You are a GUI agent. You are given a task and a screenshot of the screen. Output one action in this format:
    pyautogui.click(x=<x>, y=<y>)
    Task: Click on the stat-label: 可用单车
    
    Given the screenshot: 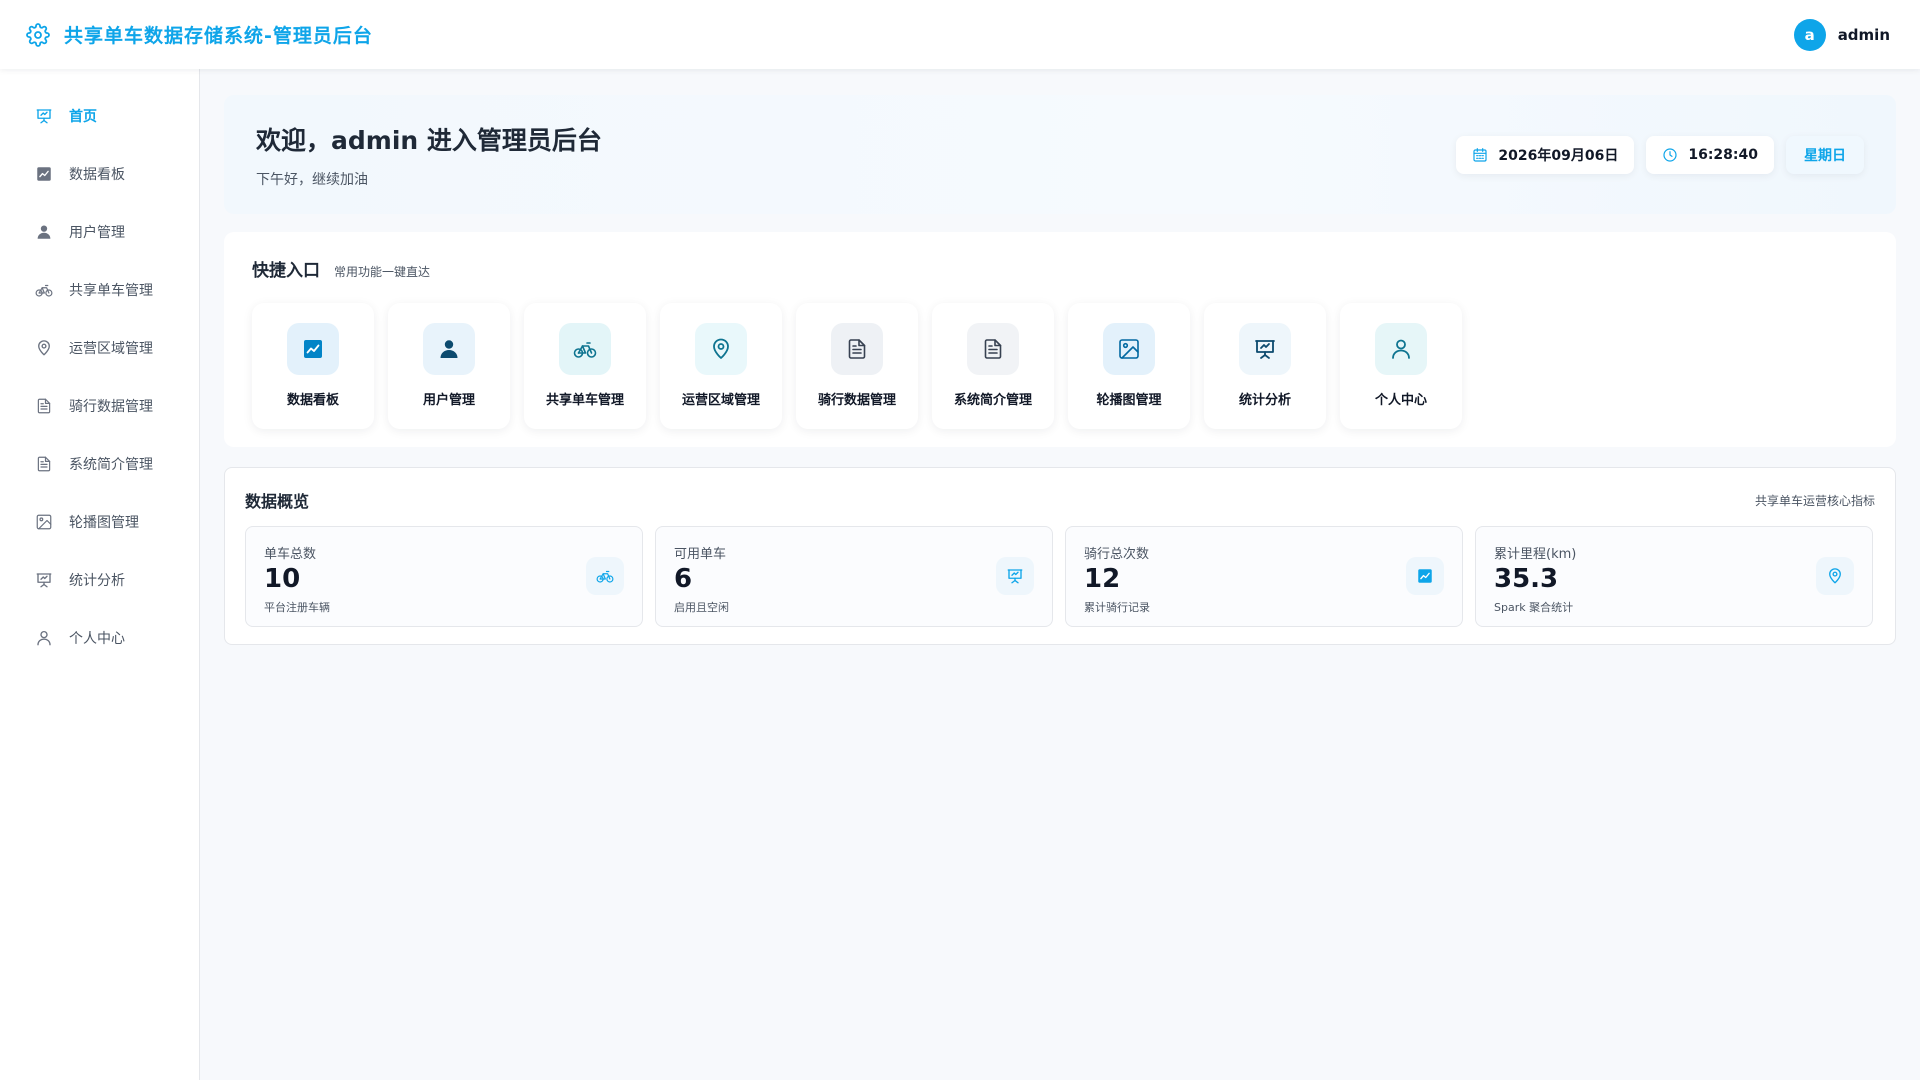 What is the action you would take?
    pyautogui.click(x=700, y=554)
    